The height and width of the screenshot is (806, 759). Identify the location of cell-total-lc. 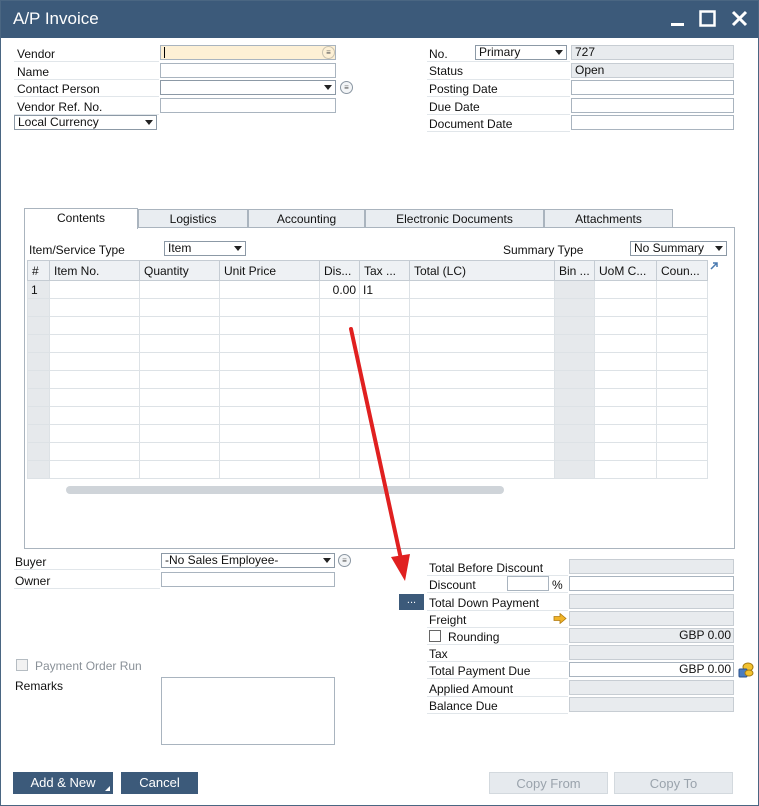
(482, 289).